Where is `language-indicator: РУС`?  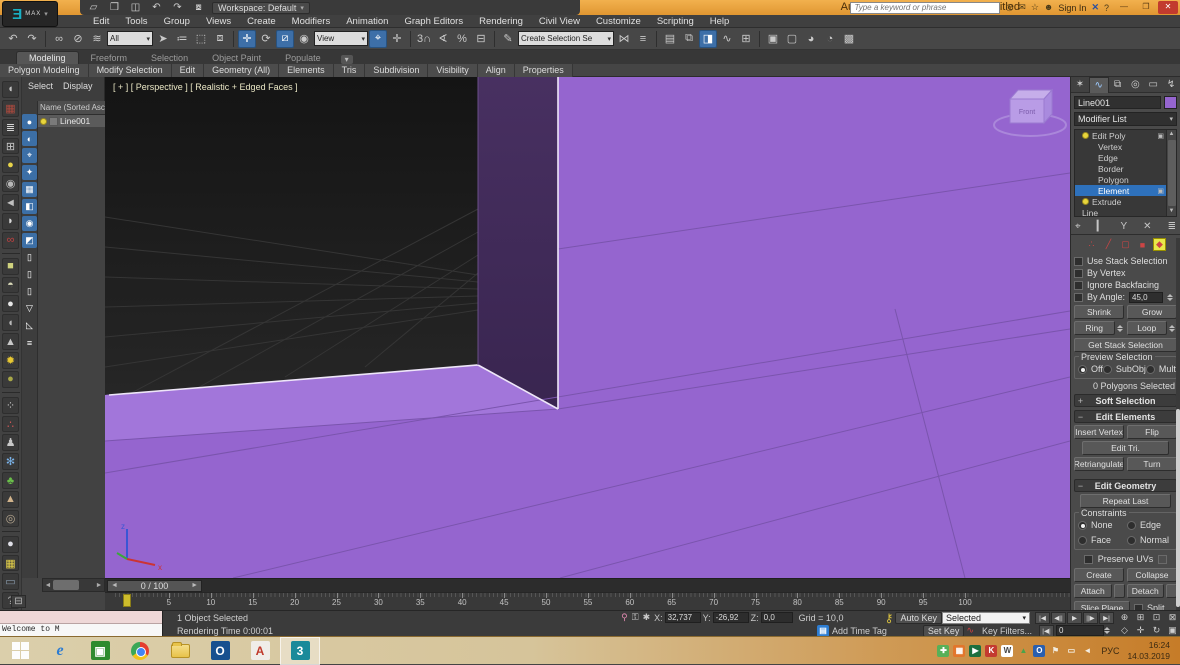
language-indicator: РУС is located at coordinates (1110, 651).